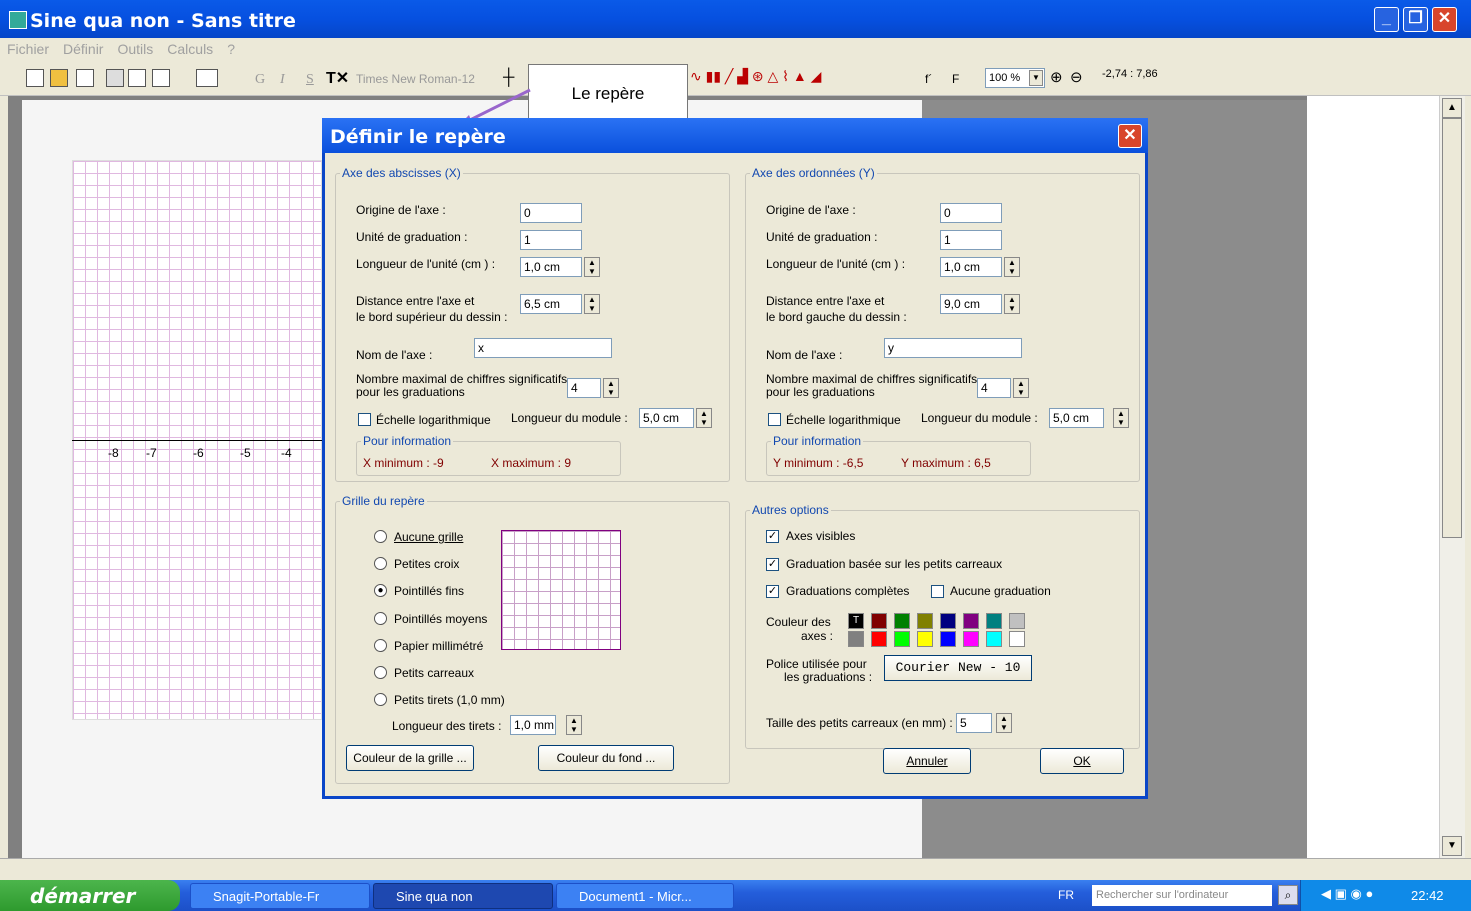 The width and height of the screenshot is (1471, 911). I want to click on derivative-icon: f´, so click(928, 79).